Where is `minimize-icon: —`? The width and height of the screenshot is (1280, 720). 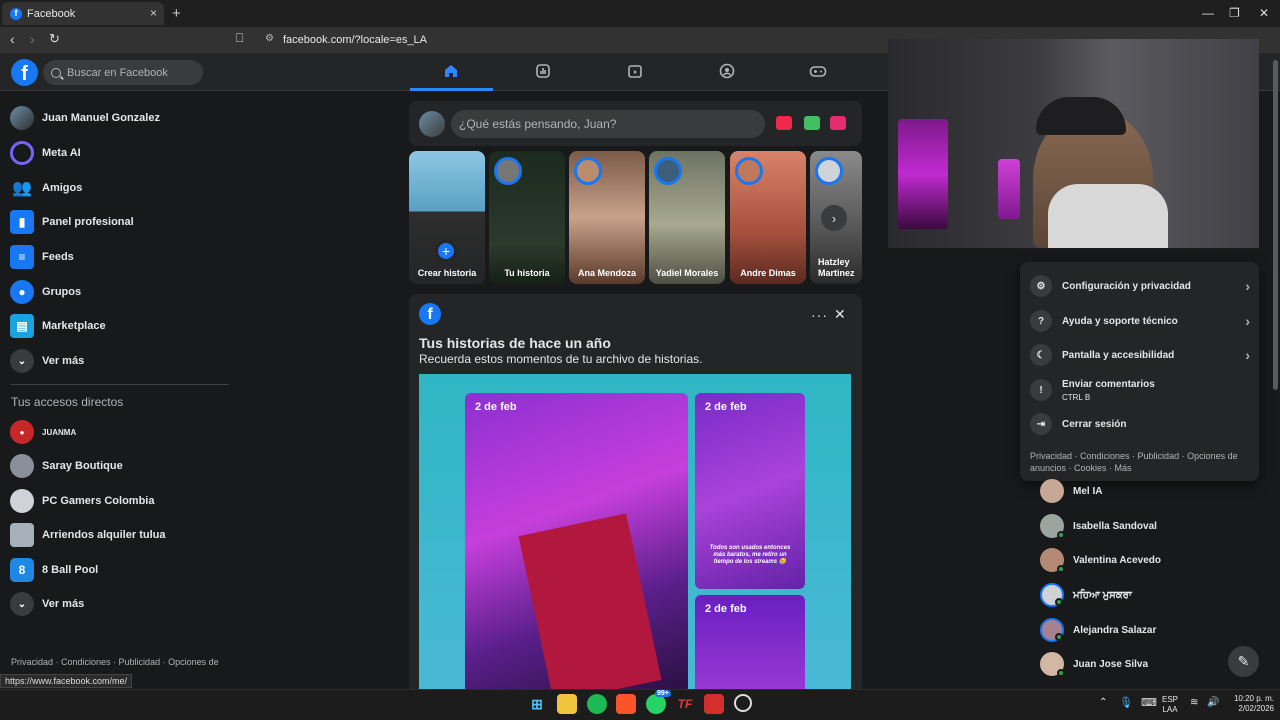
minimize-icon: — is located at coordinates (1208, 13).